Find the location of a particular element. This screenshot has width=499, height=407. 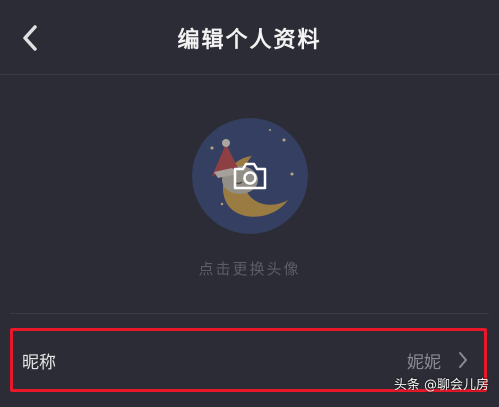

page-title: 编辑个人资料 is located at coordinates (249, 40).